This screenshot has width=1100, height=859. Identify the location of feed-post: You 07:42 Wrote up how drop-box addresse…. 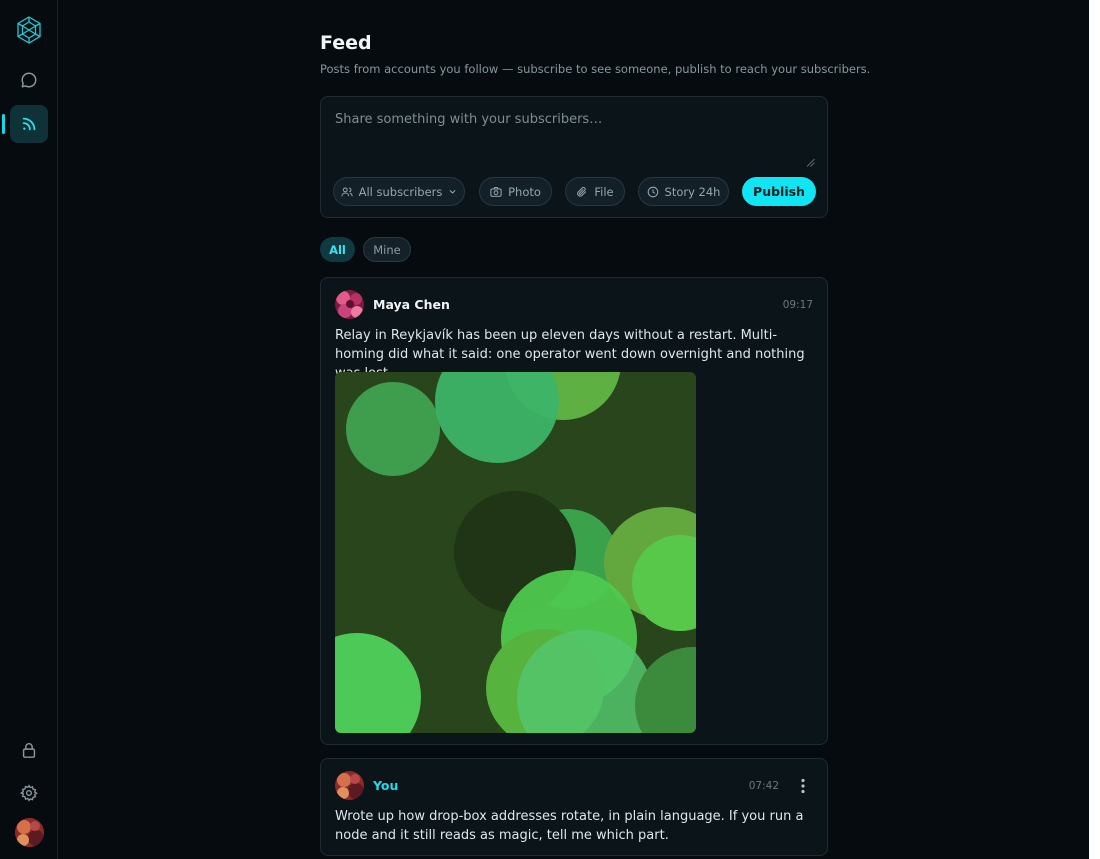
(574, 807).